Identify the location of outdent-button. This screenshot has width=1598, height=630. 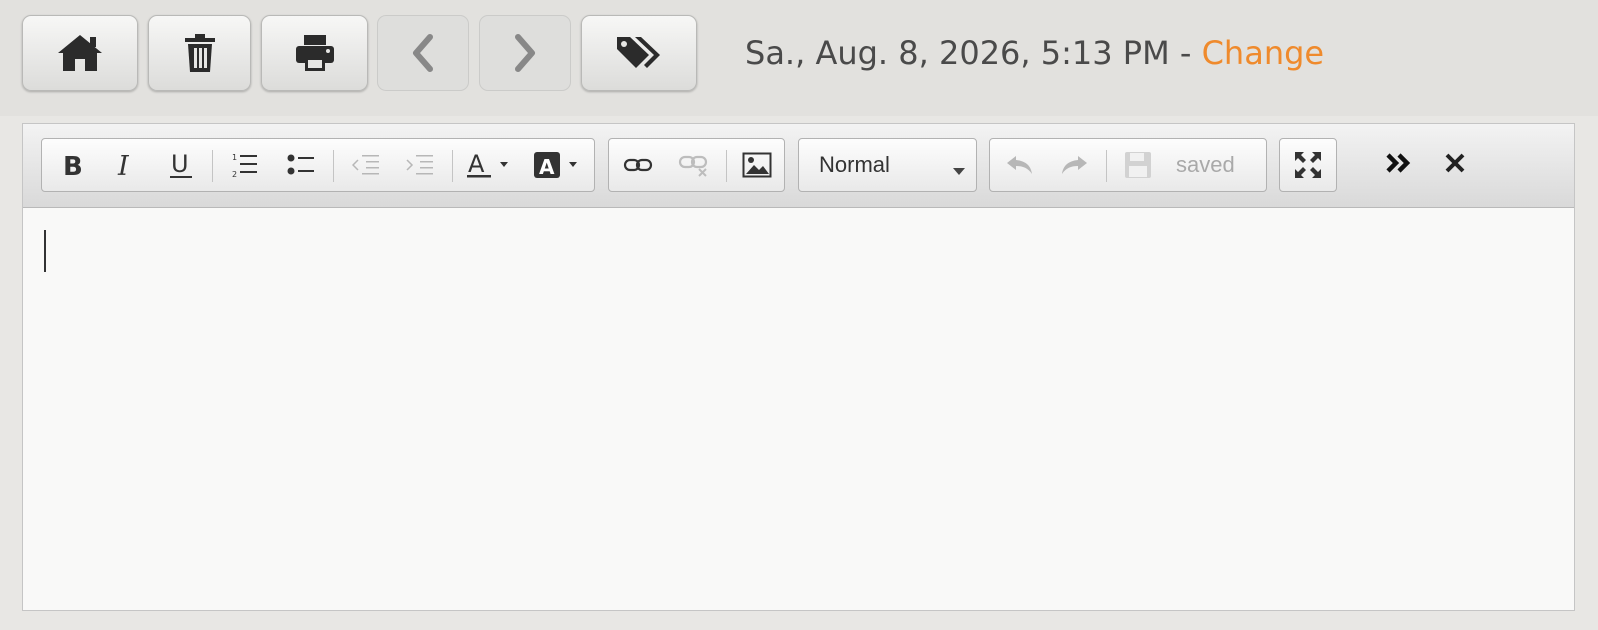
(366, 165).